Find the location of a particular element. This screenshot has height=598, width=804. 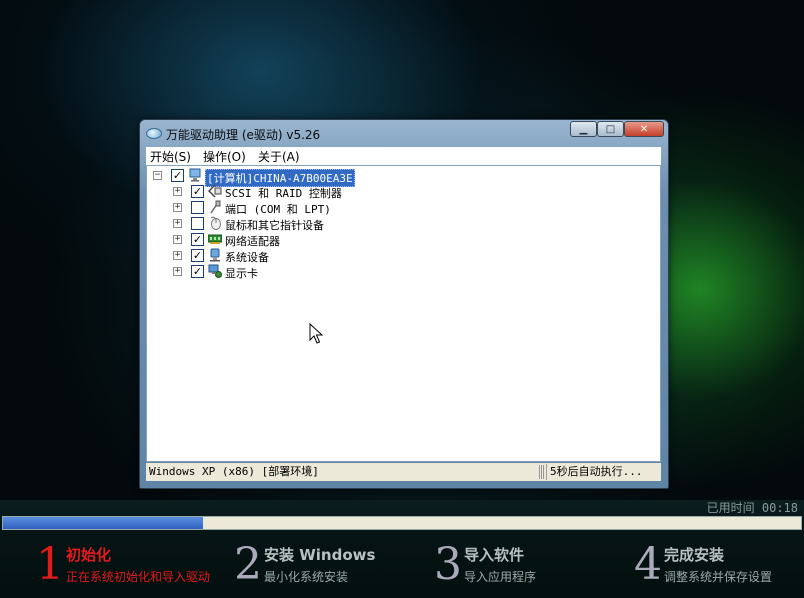

port-label: 端口 (COM 和 LPT) is located at coordinates (278, 209).